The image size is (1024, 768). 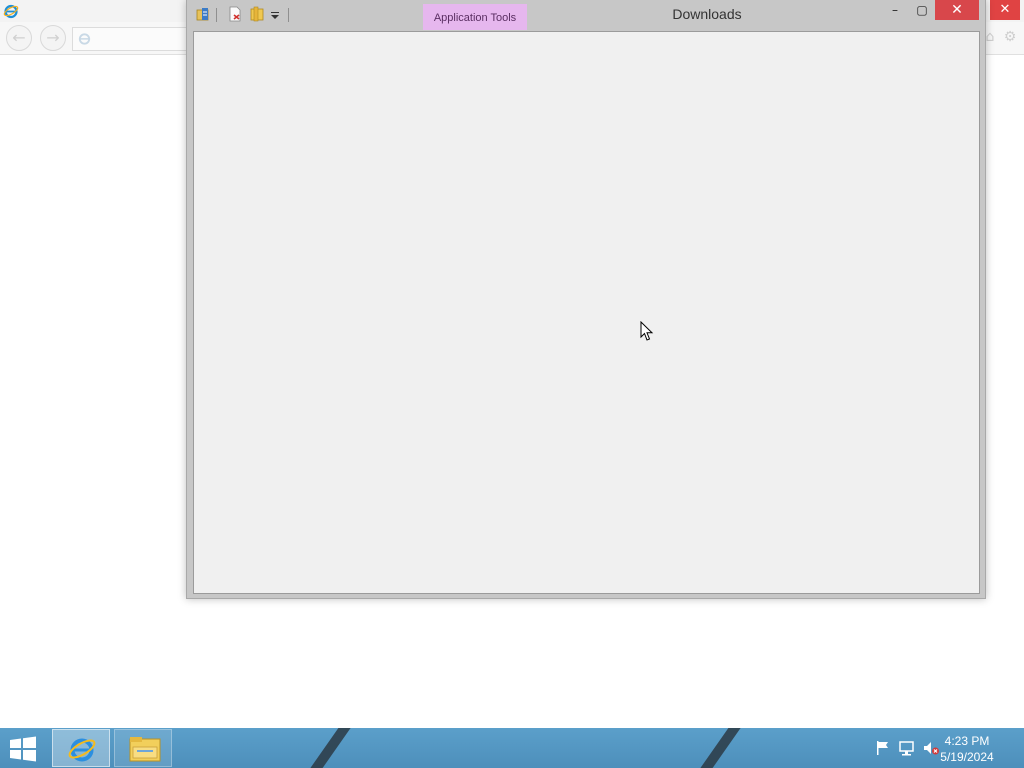 I want to click on customize-dropdown-icon, so click(x=275, y=14).